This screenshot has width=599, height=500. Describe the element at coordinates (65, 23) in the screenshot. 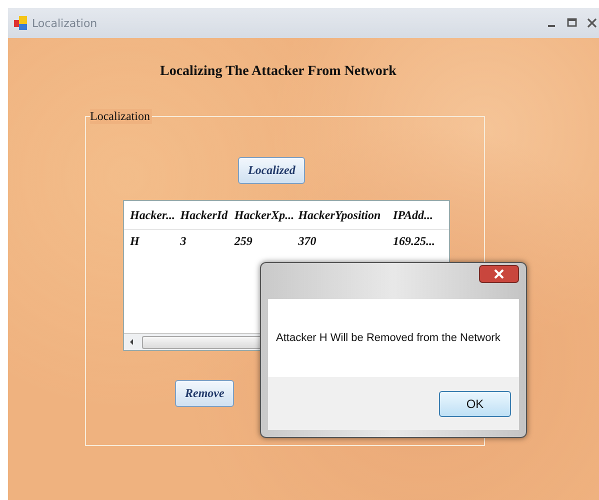

I see `window-title: Localization` at that location.